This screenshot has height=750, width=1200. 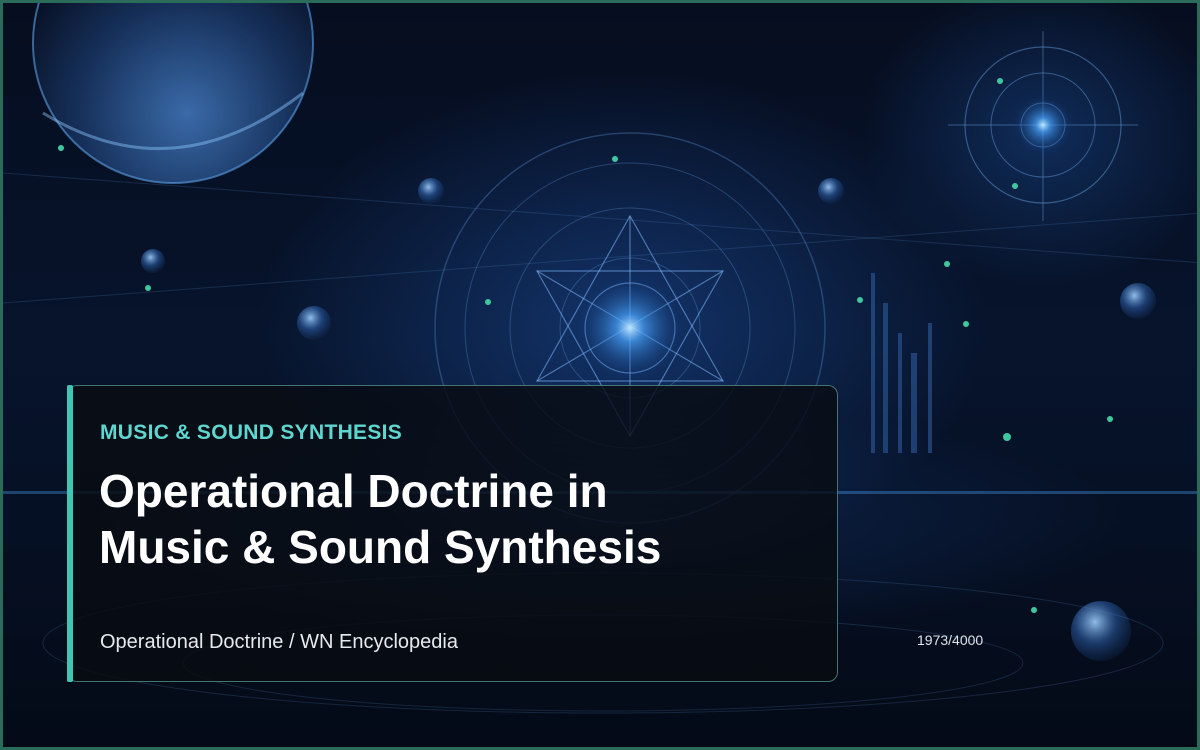 I want to click on page-counter: 1973/4000, so click(x=950, y=640).